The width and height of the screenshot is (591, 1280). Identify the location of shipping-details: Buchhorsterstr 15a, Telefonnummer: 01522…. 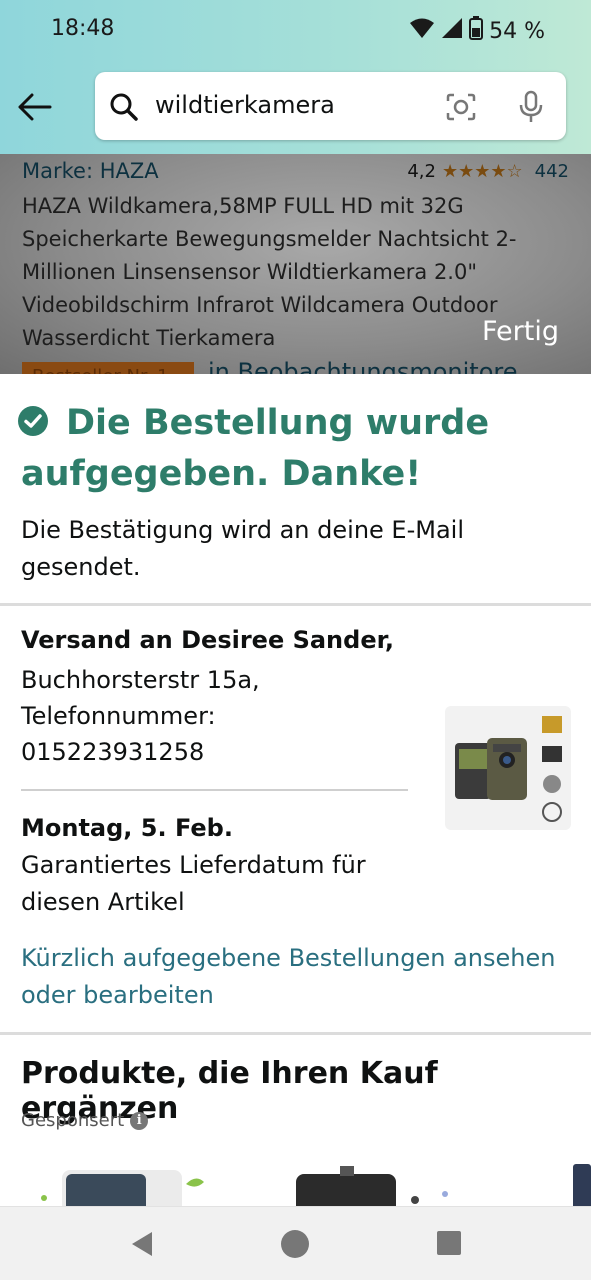
(140, 716).